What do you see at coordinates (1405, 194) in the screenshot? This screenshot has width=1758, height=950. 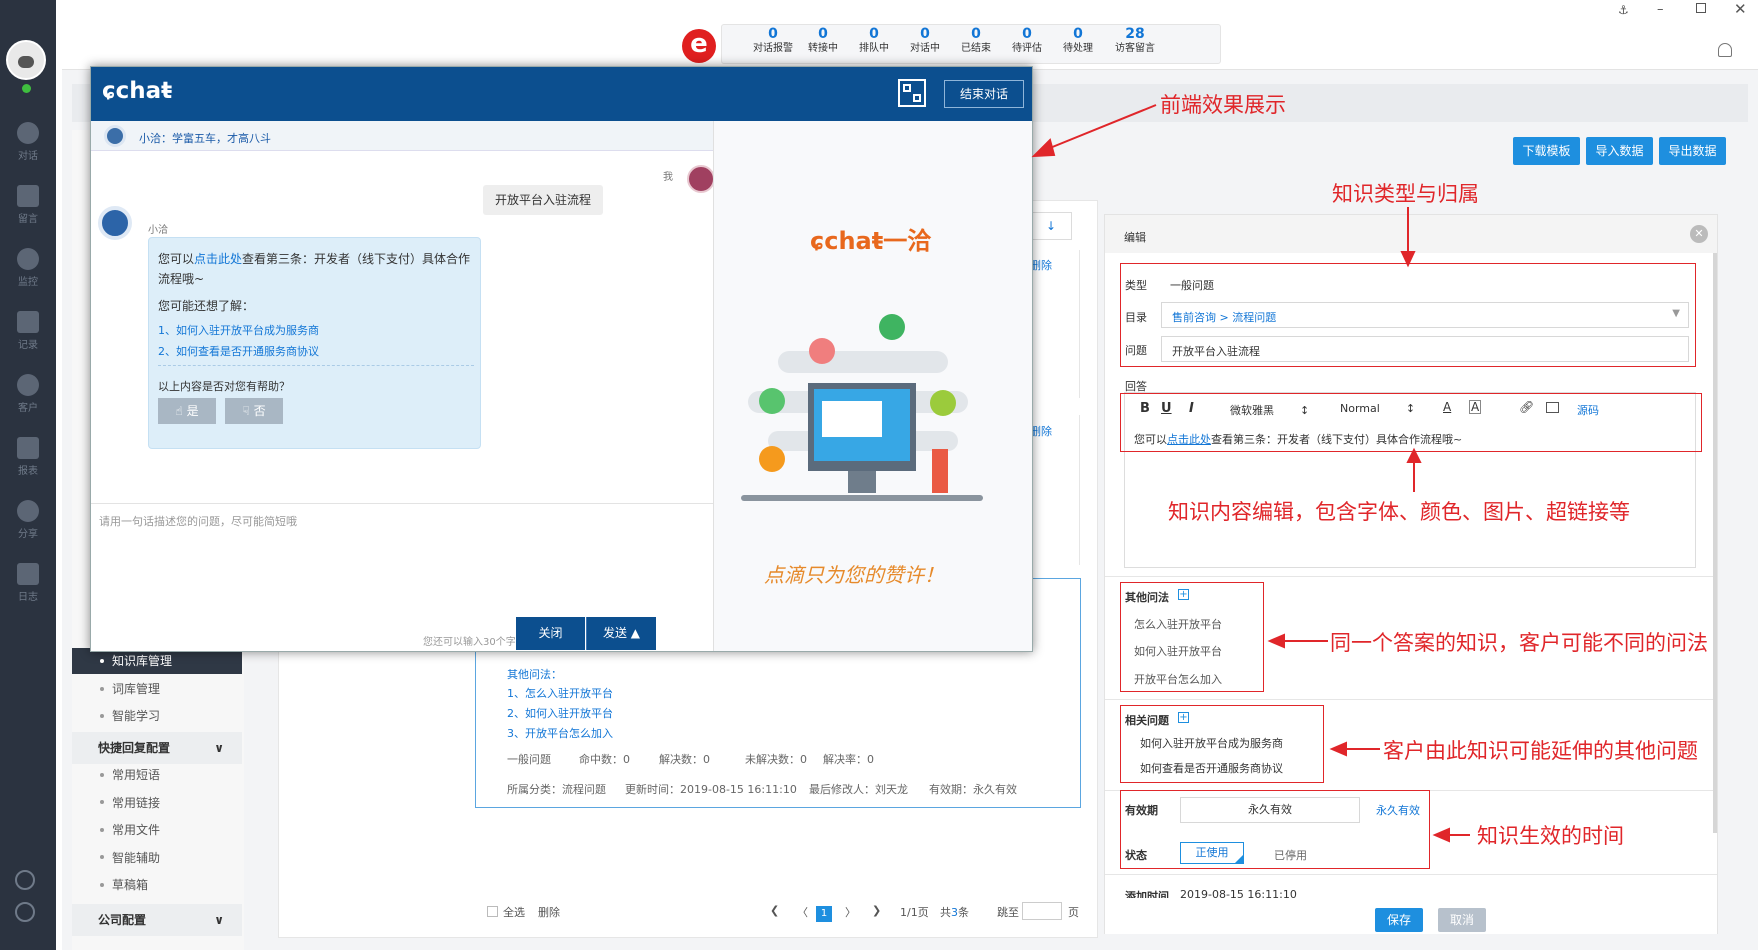 I see `annotation-kind: 知识类型与归属` at bounding box center [1405, 194].